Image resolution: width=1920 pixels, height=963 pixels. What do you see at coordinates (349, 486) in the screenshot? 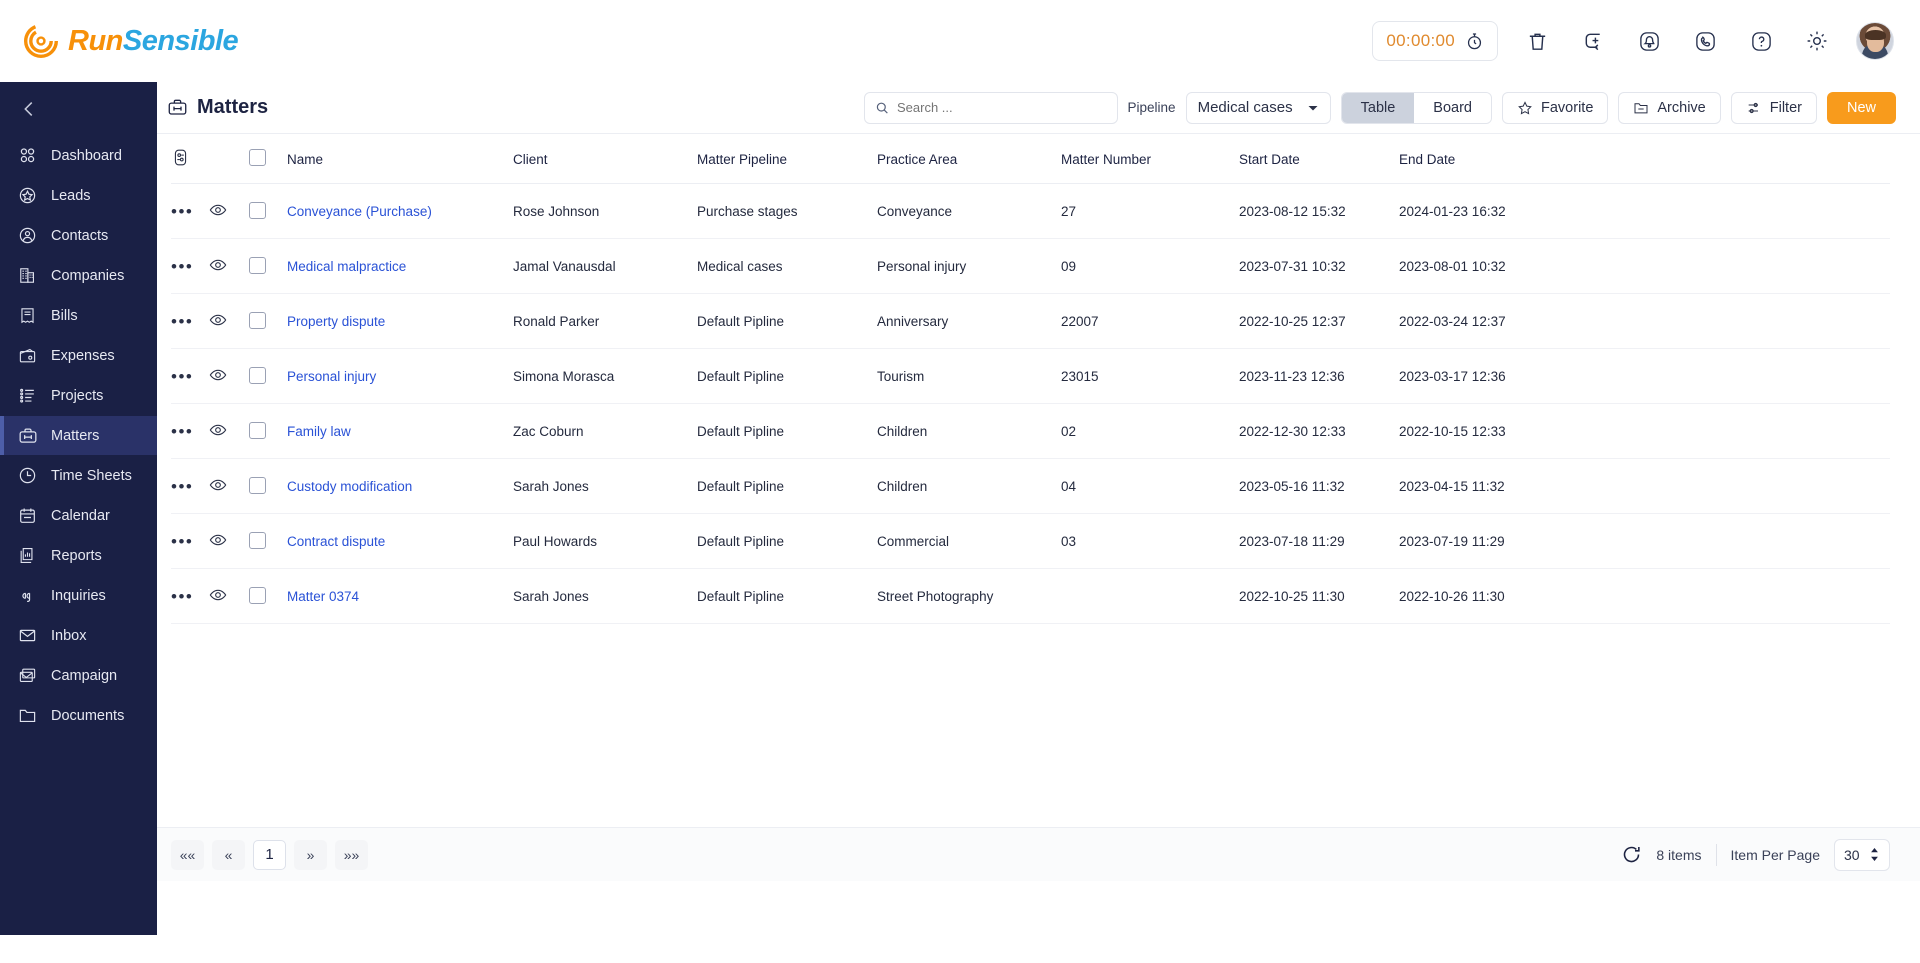
I see `matter-name-link: Custody modification` at bounding box center [349, 486].